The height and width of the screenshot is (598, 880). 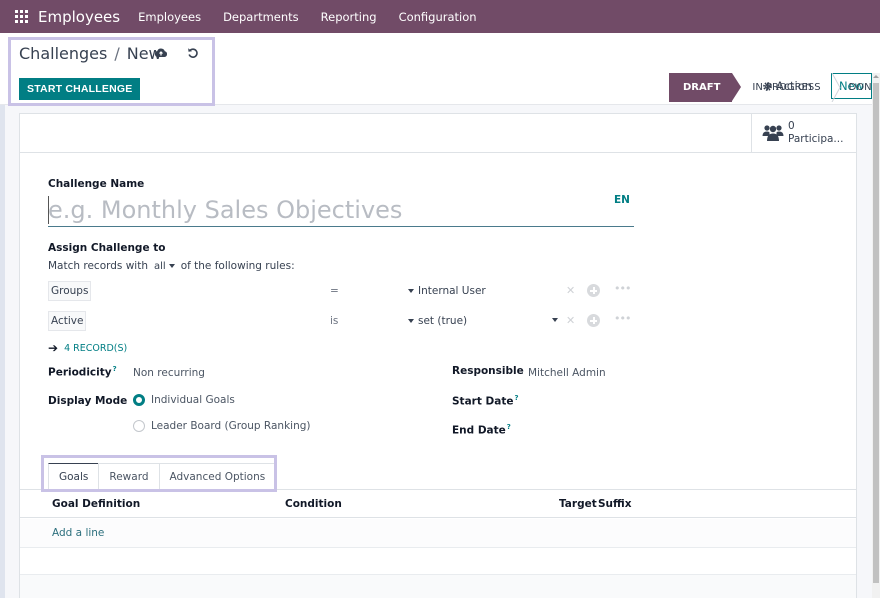 What do you see at coordinates (261, 17) in the screenshot?
I see `nav-departments: Departments` at bounding box center [261, 17].